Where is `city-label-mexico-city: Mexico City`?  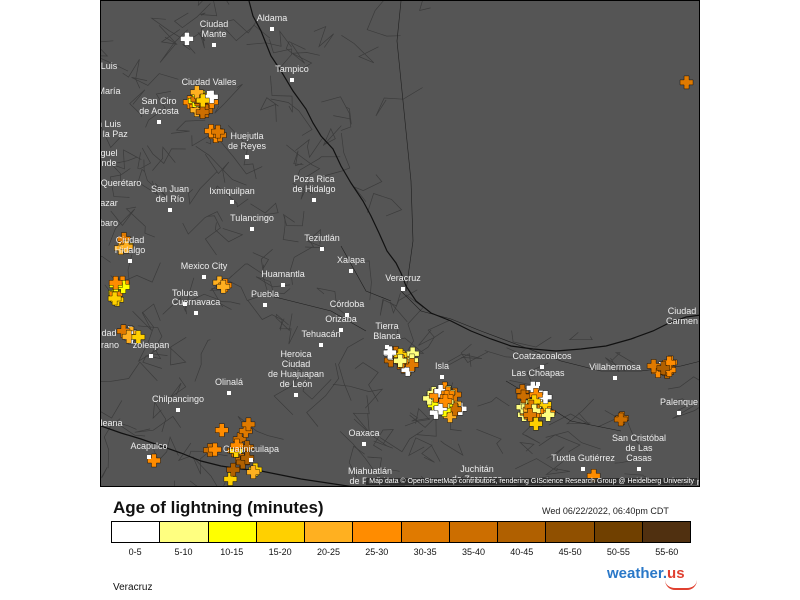
city-label-mexico-city: Mexico City is located at coordinates (204, 266).